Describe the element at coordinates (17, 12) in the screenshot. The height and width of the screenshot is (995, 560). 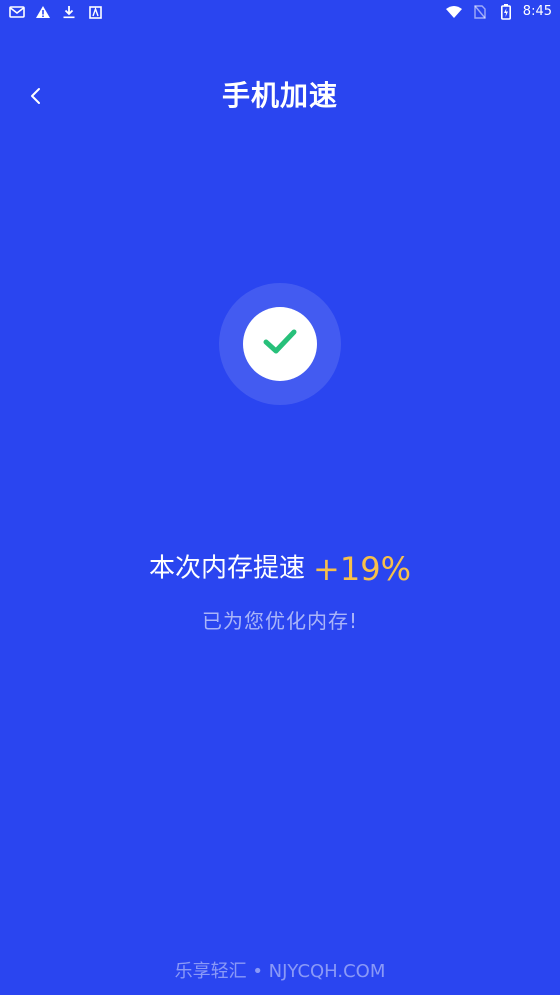
I see `mail-icon` at that location.